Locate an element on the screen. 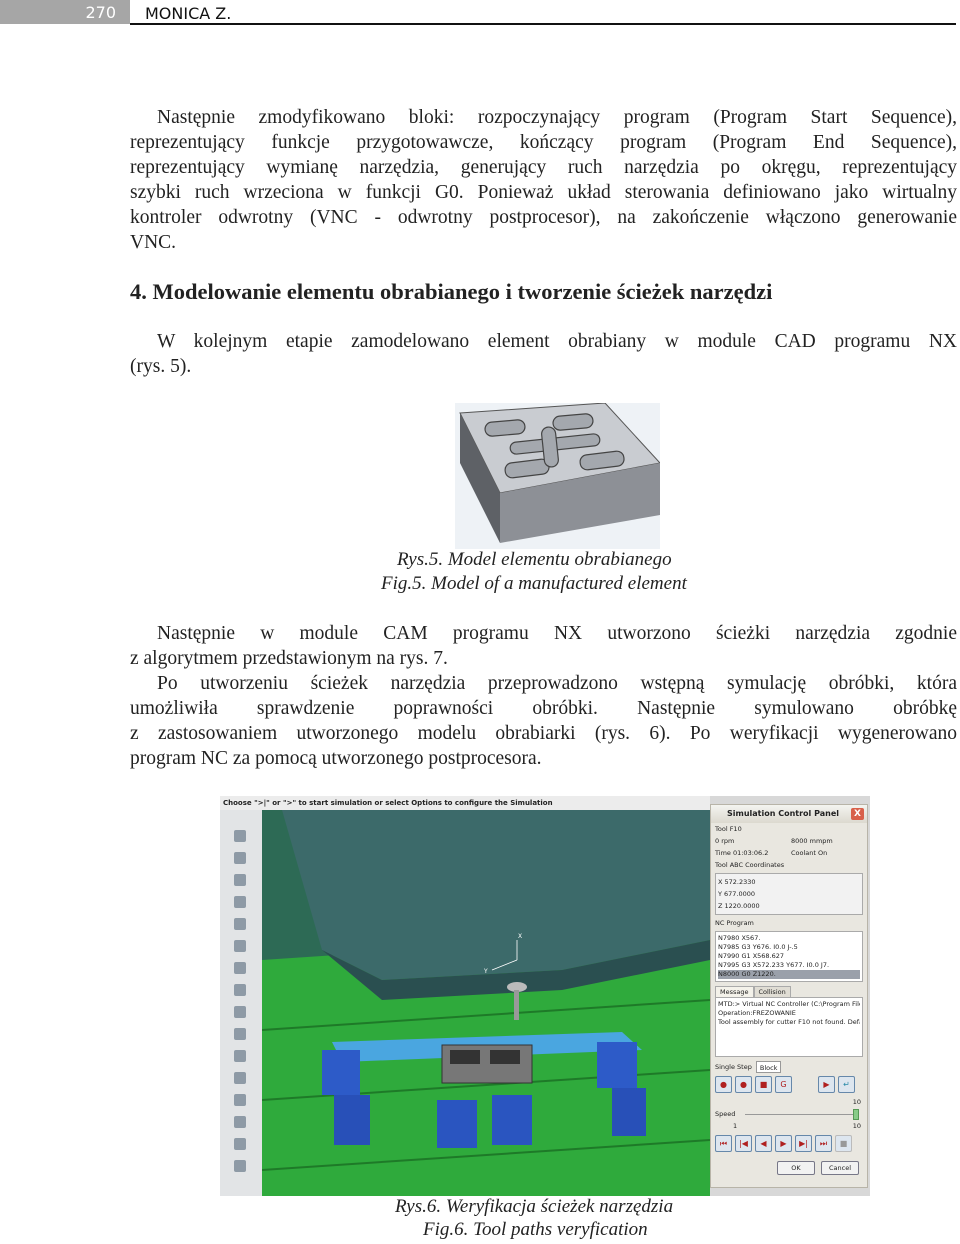 The height and width of the screenshot is (1244, 960). feed-value: 8000 mmpm is located at coordinates (812, 841).